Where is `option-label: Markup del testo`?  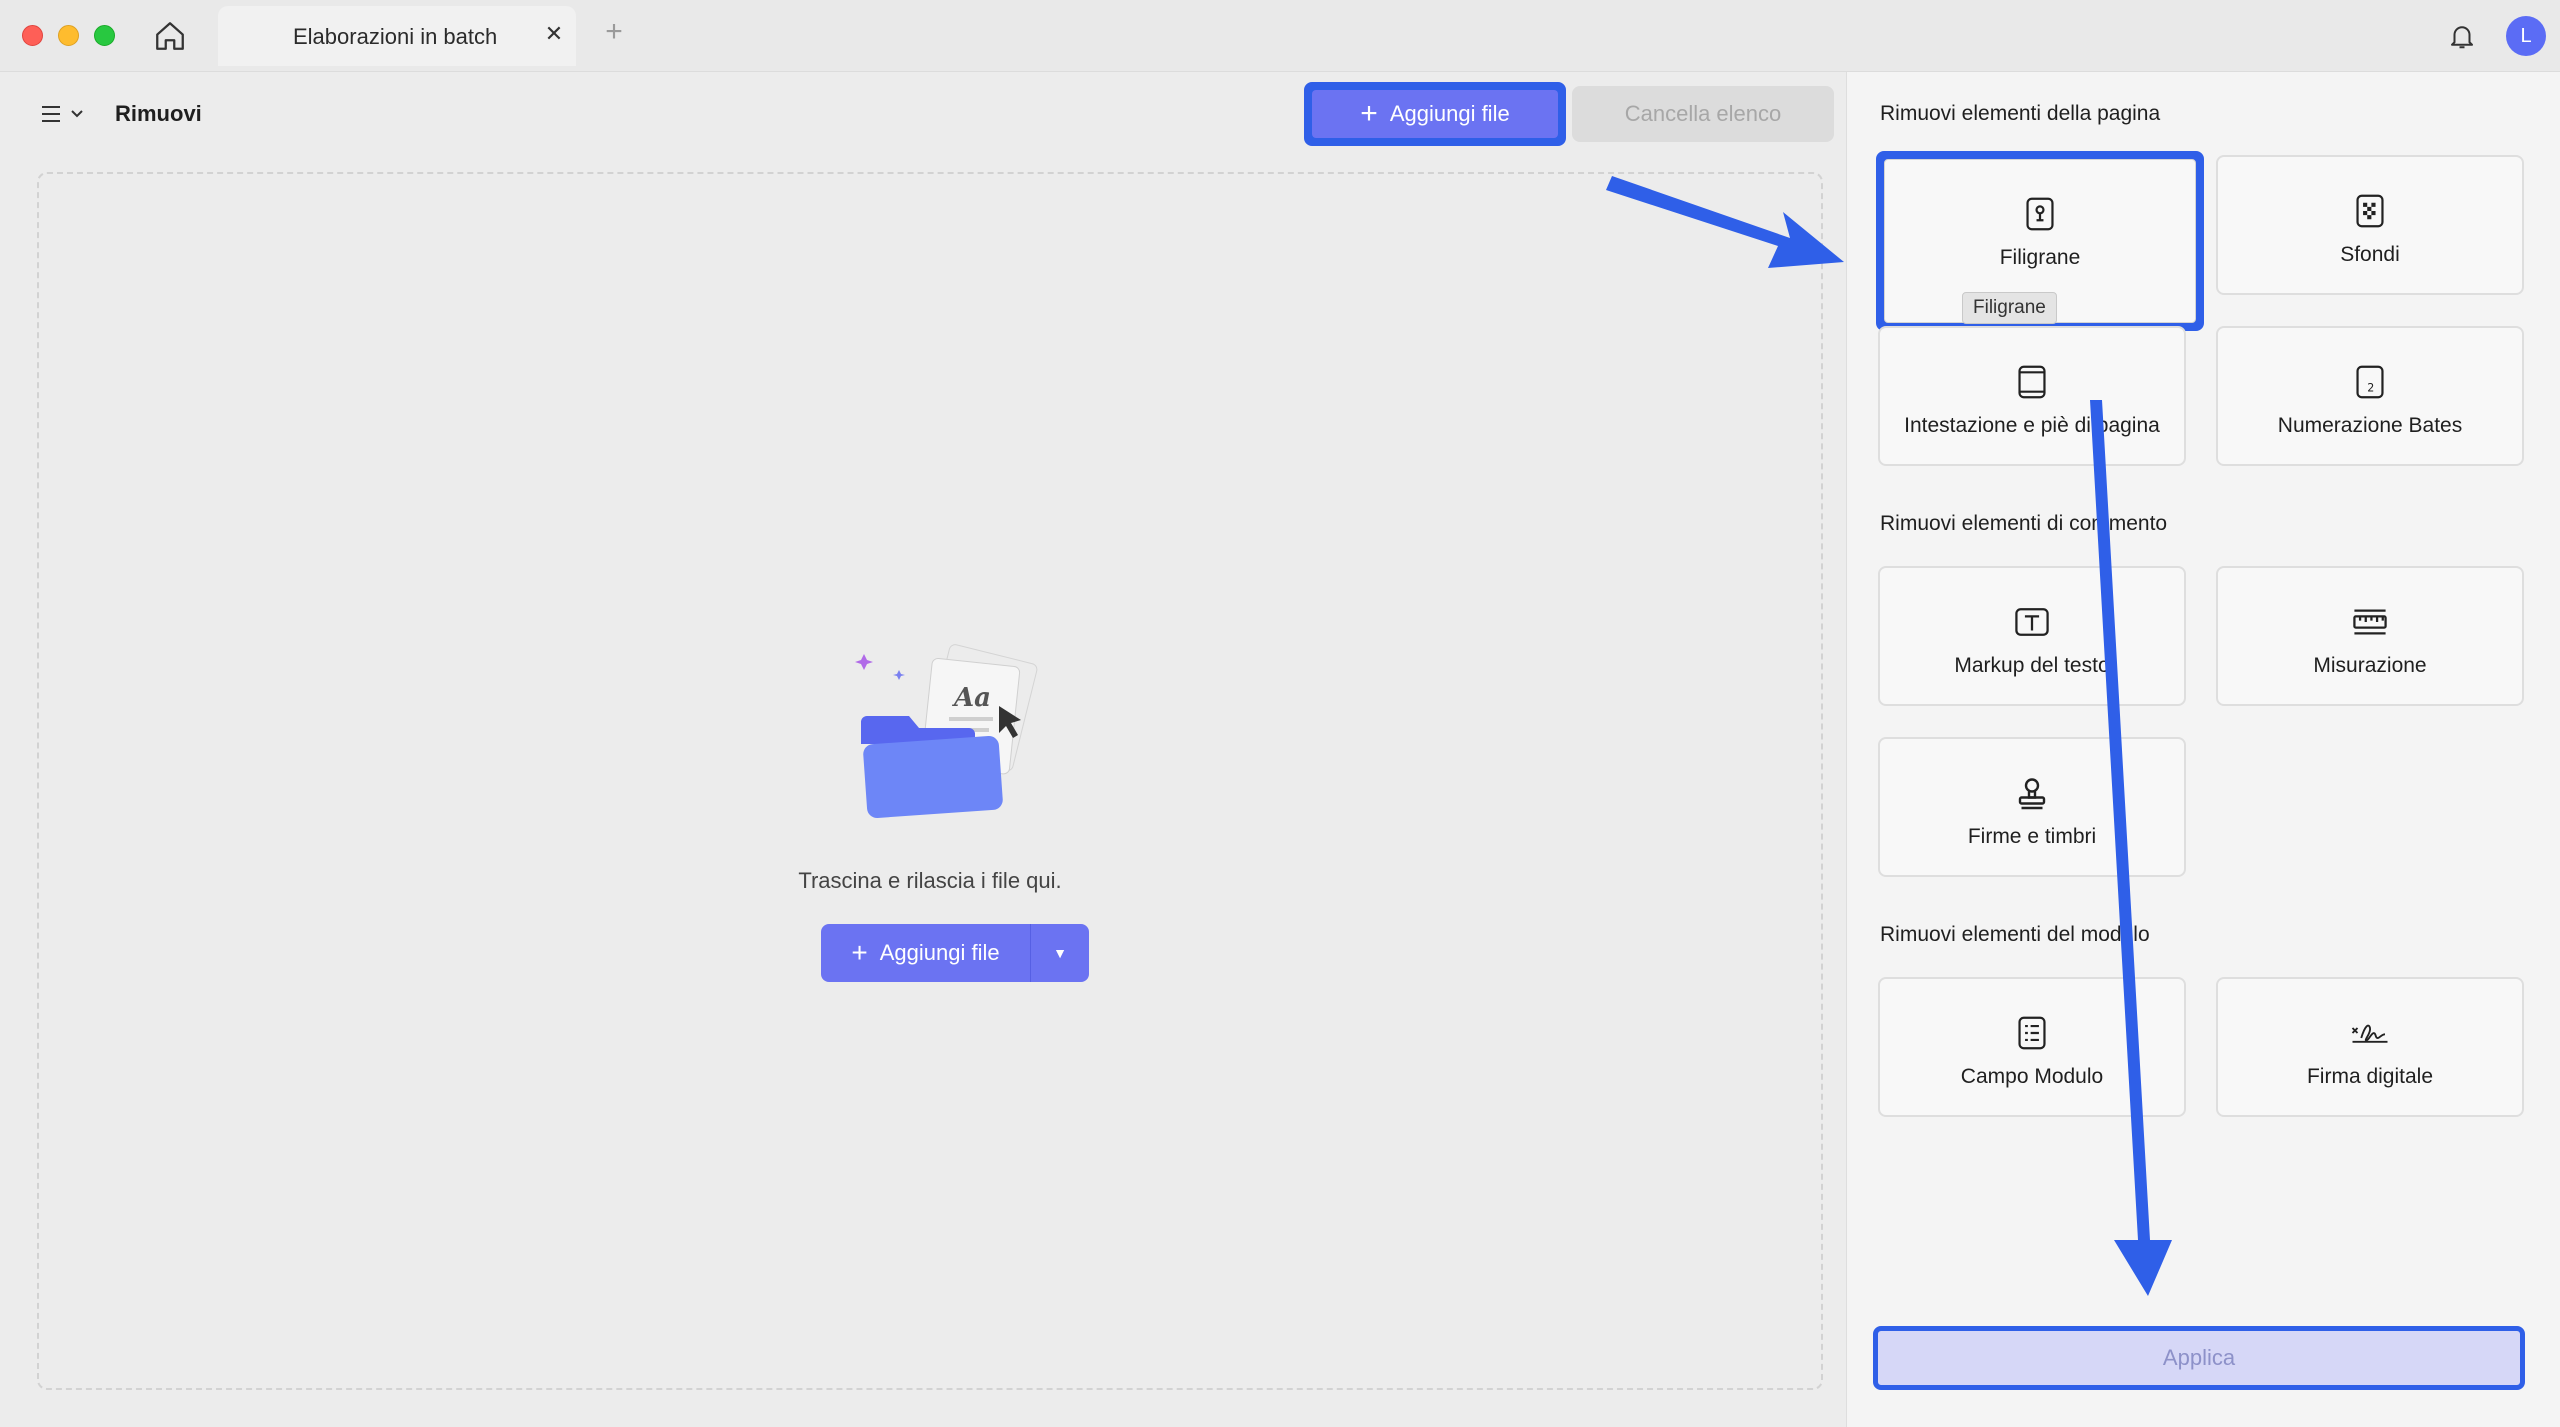
option-label: Markup del testo is located at coordinates (2032, 665).